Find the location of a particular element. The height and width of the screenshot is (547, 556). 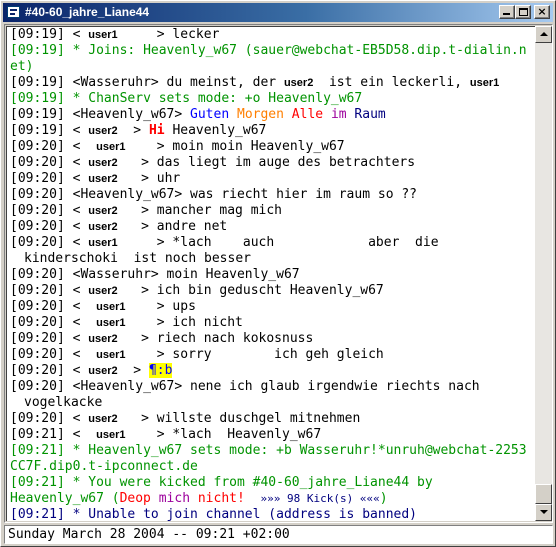

status-bar: Sunday March 28 2004 -- 09:21 +02:00 is located at coordinates (278, 534).